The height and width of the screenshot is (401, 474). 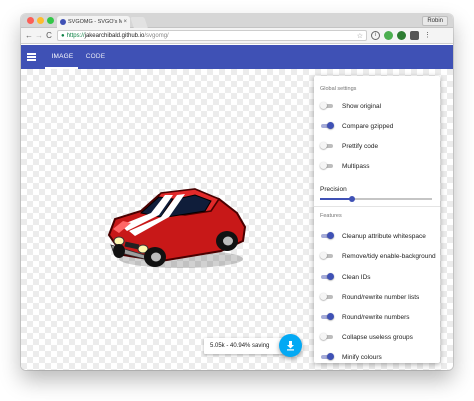 What do you see at coordinates (125, 22) in the screenshot?
I see `tab-close-icon: ×` at bounding box center [125, 22].